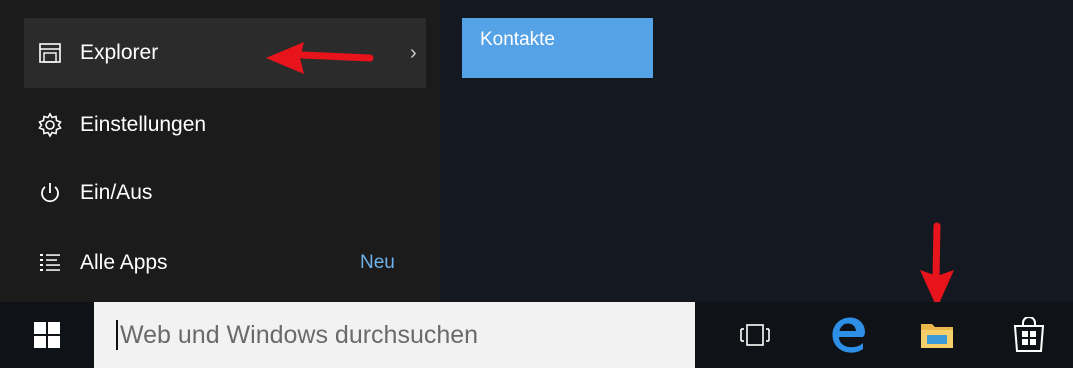 This screenshot has width=1073, height=368. I want to click on store-button, so click(1029, 335).